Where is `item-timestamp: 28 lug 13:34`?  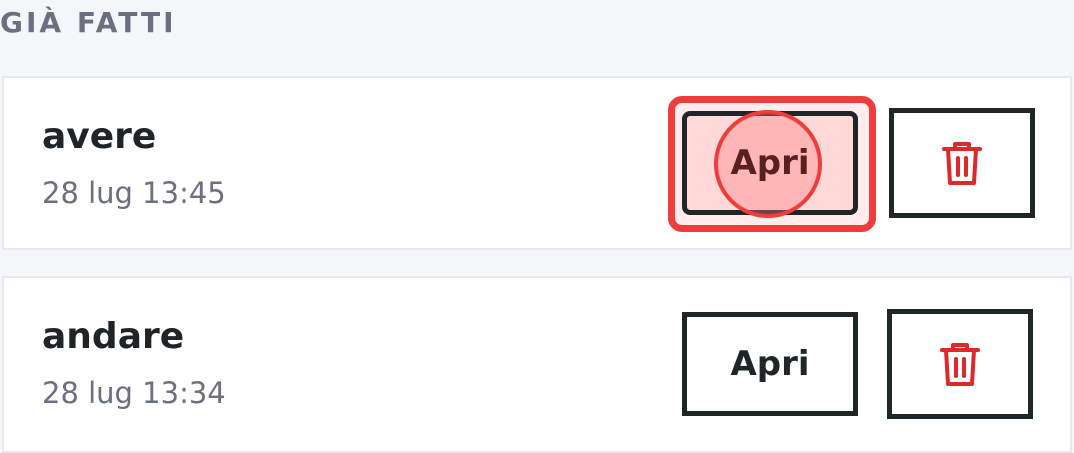 item-timestamp: 28 lug 13:34 is located at coordinates (134, 393).